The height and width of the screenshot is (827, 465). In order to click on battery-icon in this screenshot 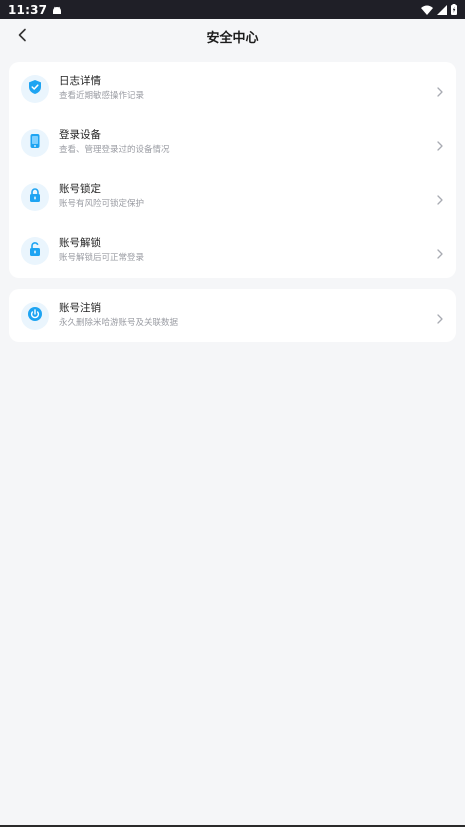, I will do `click(454, 9)`.